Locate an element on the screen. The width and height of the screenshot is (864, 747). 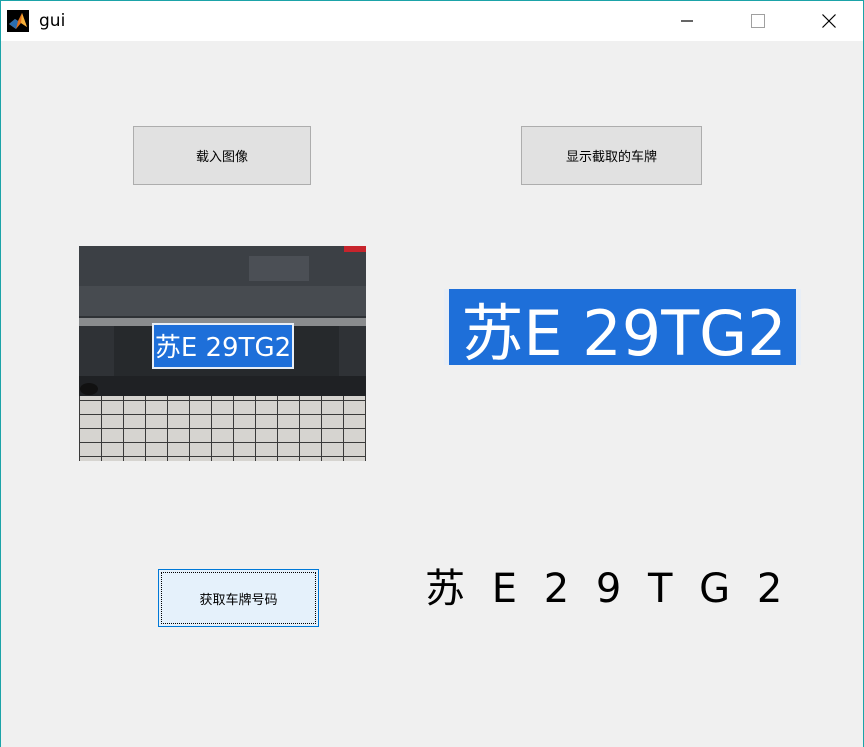
cropped-plate-image: 苏E 29TG2 is located at coordinates (622, 327).